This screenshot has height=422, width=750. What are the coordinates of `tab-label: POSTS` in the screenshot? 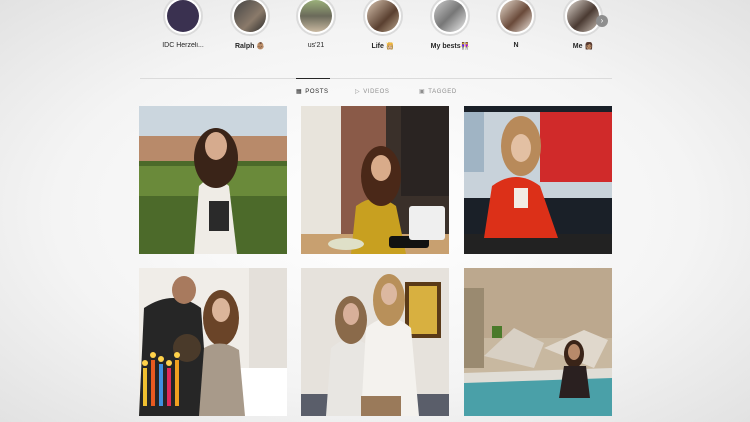 It's located at (317, 91).